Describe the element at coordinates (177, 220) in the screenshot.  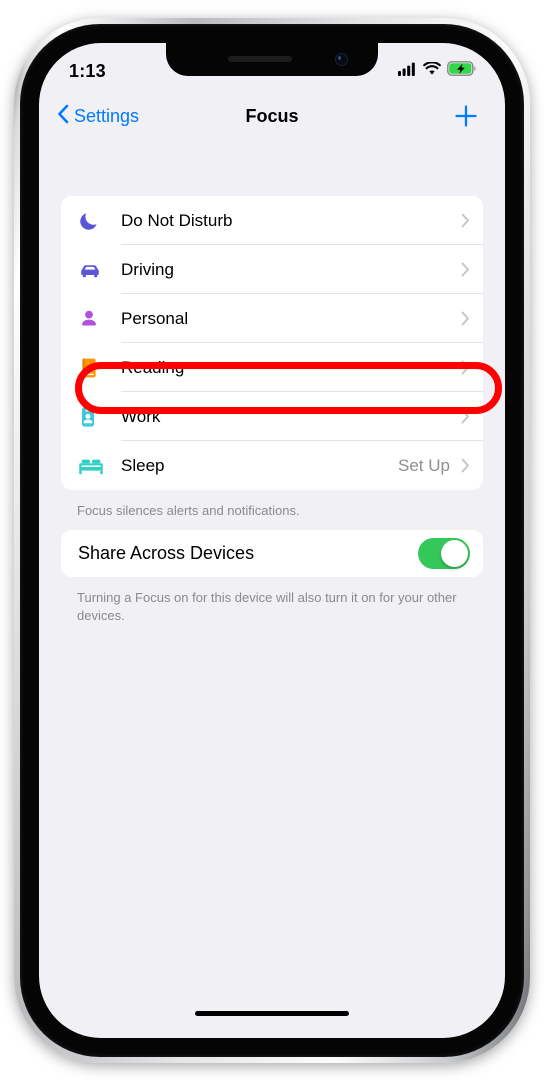
I see `focus-row-label: Do Not Disturb` at that location.